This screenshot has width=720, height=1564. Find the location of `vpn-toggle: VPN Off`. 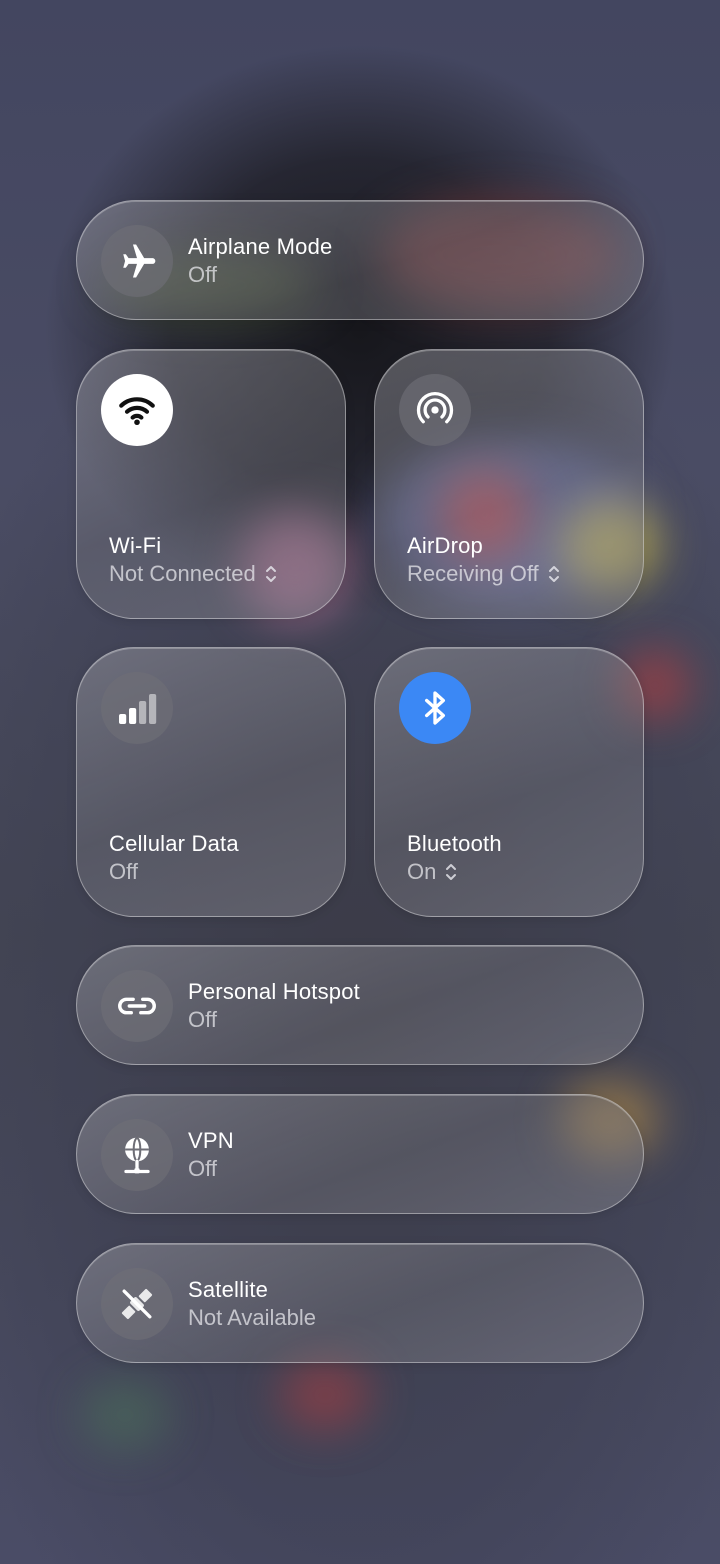

vpn-toggle: VPN Off is located at coordinates (360, 1154).